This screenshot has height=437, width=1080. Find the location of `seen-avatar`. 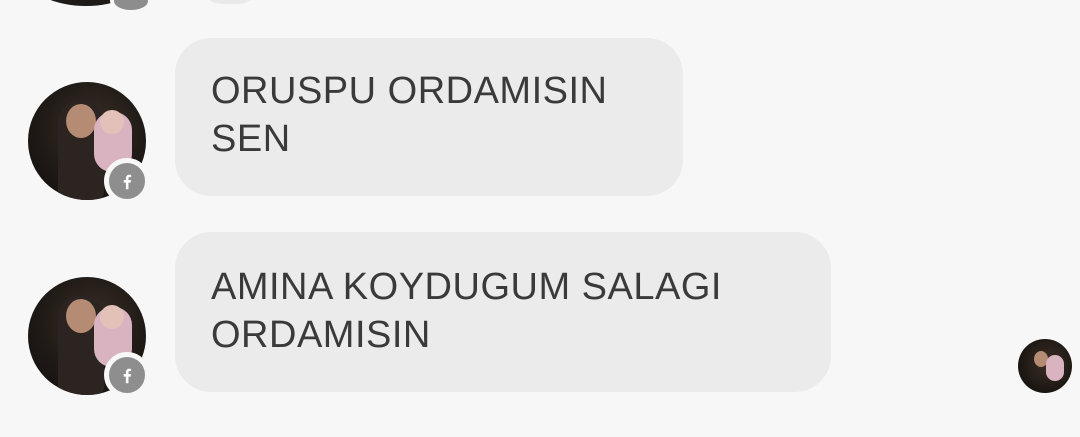

seen-avatar is located at coordinates (1045, 366).